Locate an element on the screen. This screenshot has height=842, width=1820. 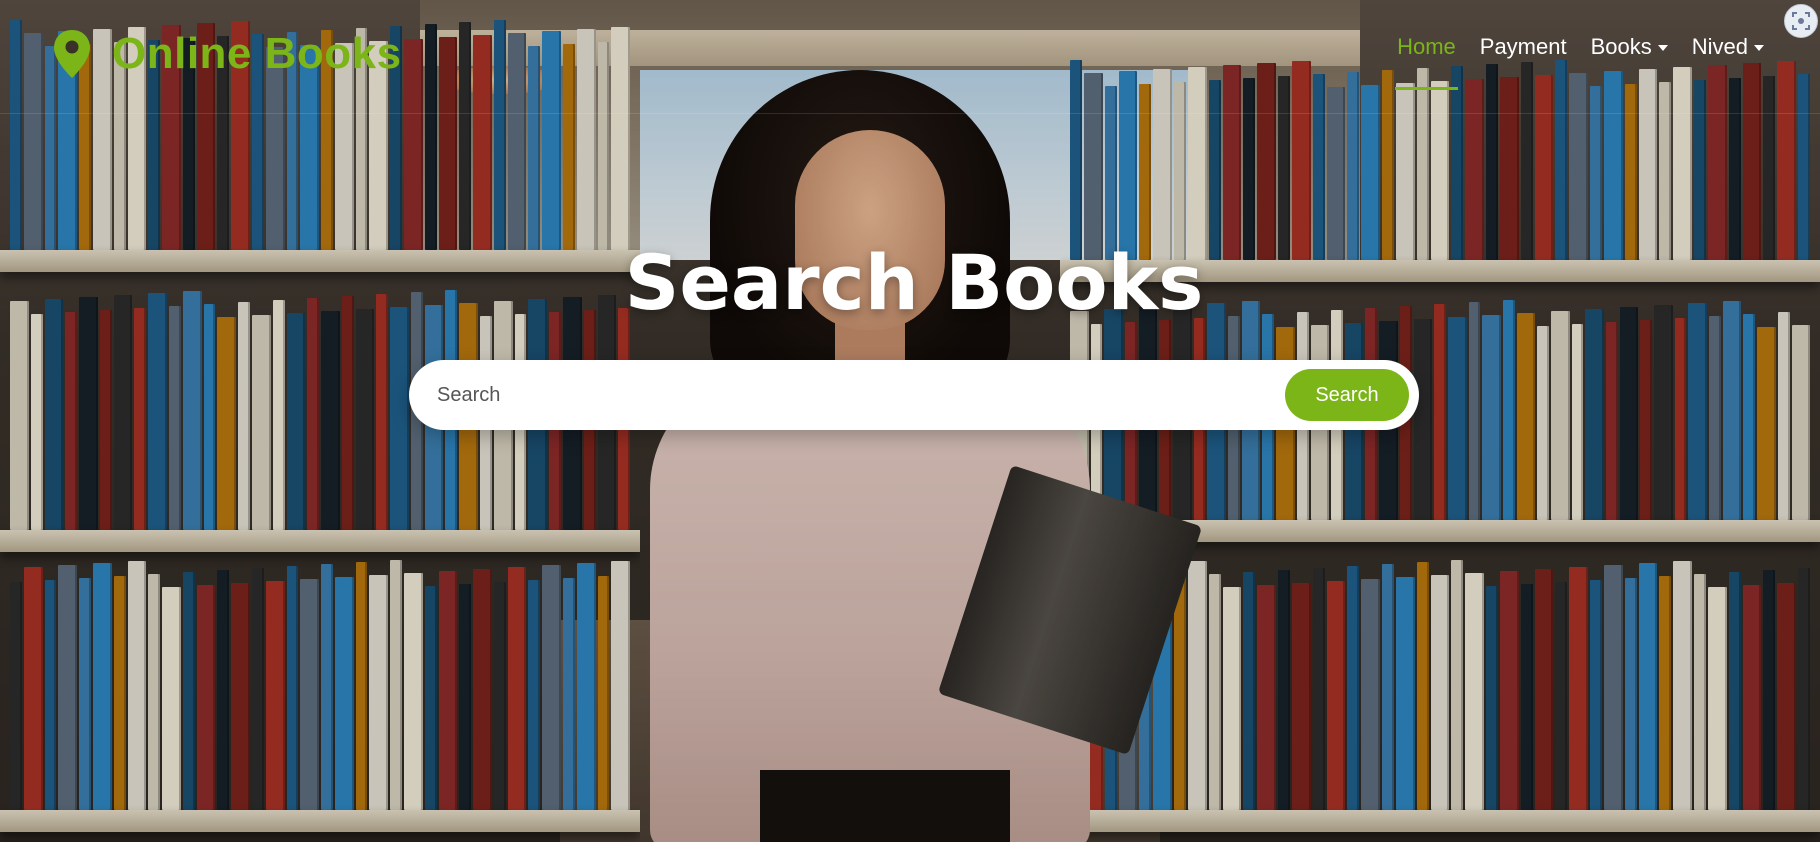
screen-capture-button is located at coordinates (1801, 21).